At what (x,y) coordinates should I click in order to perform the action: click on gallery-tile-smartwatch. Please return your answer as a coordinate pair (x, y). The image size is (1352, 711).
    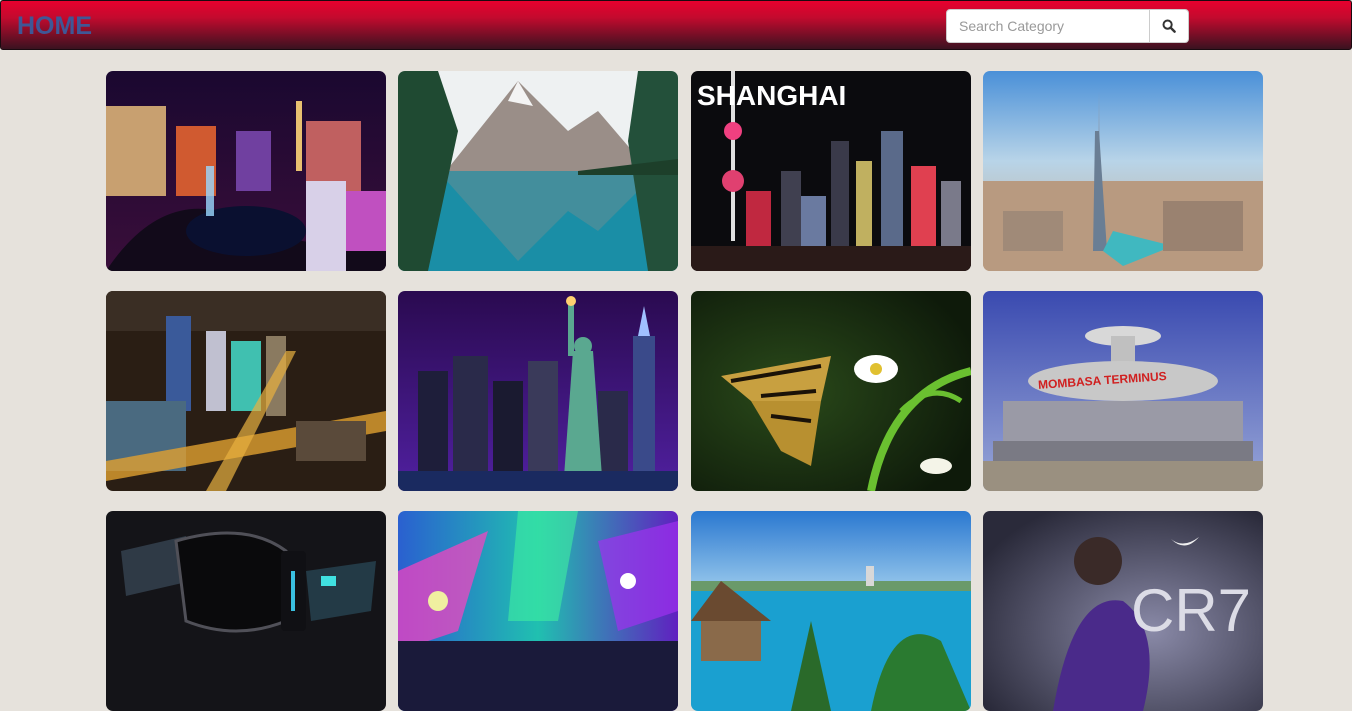
    Looking at the image, I should click on (246, 611).